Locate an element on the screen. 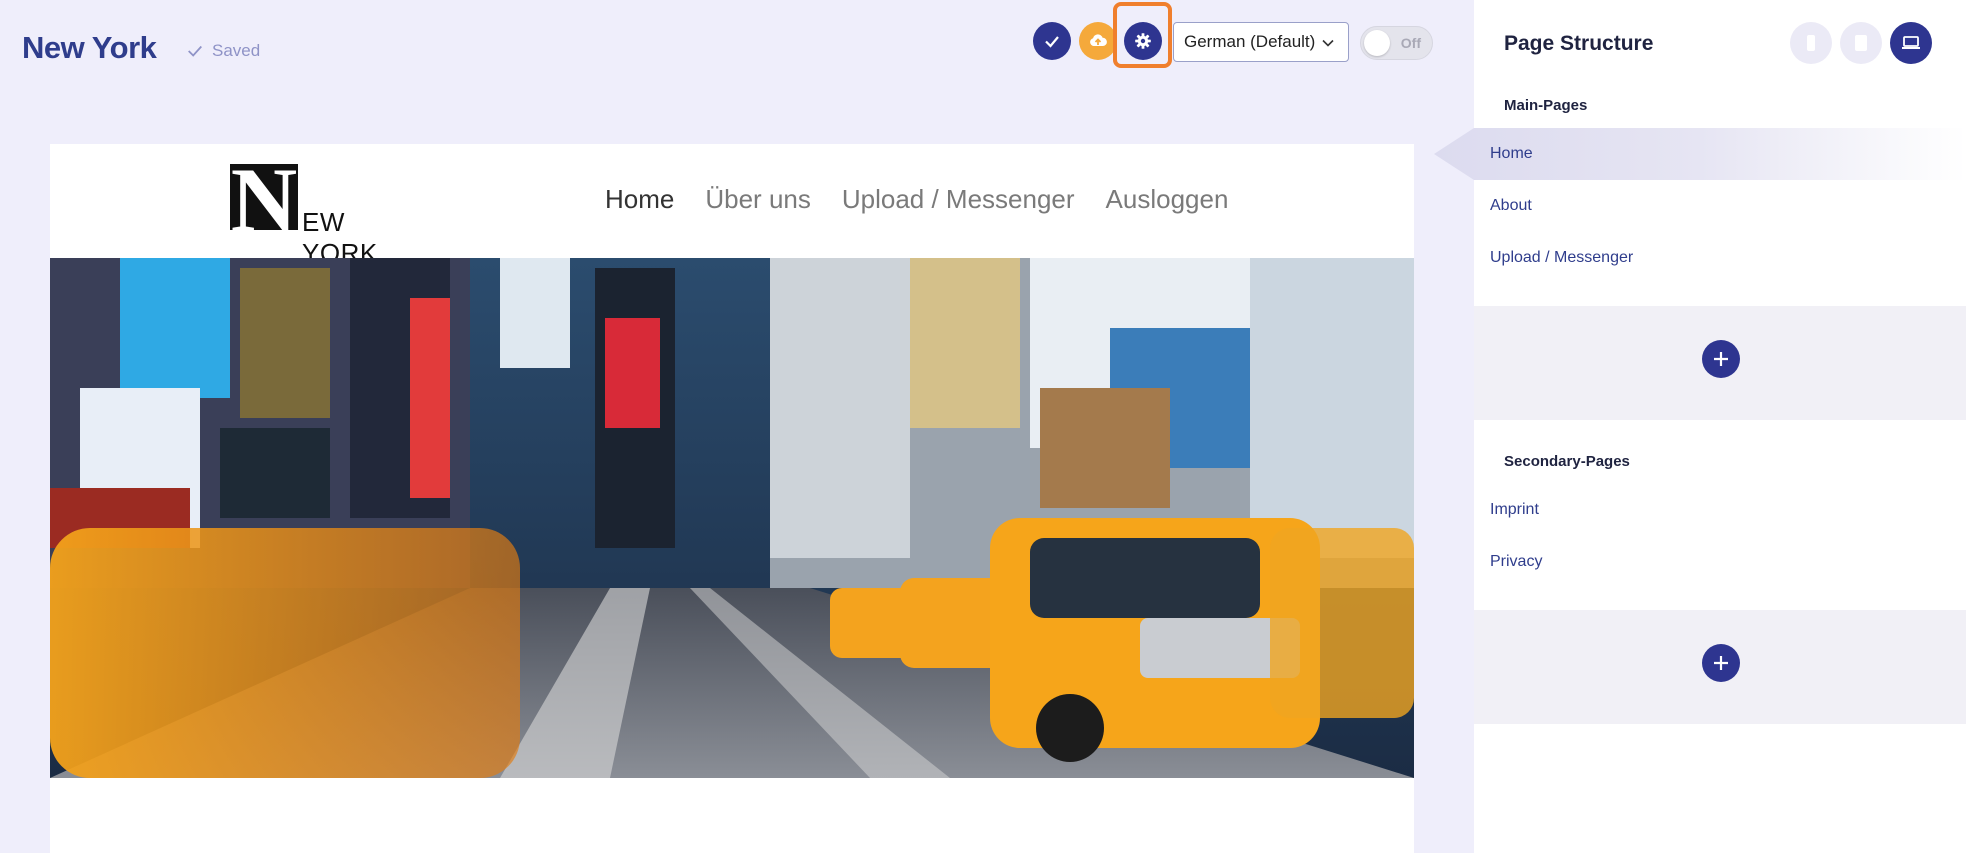 The width and height of the screenshot is (1966, 853). desktop-icon is located at coordinates (1911, 42).